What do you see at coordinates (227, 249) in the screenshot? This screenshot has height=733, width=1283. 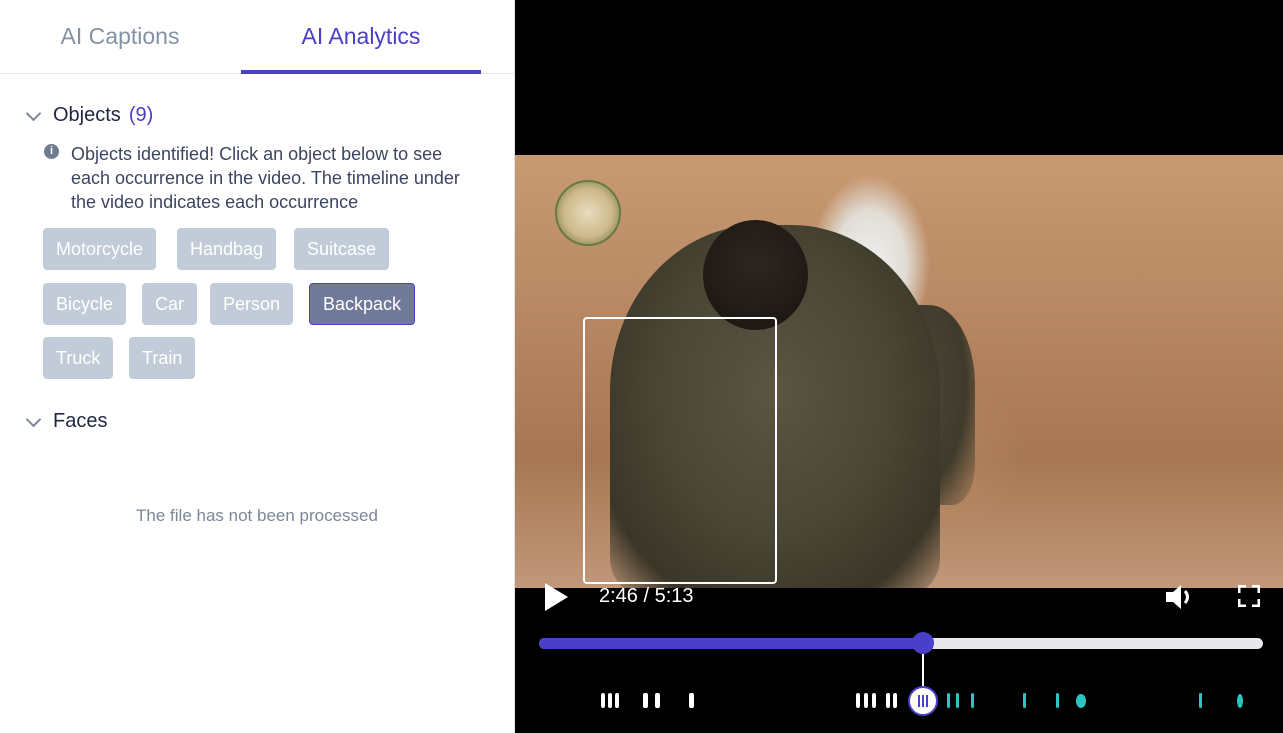 I see `object-chip-handbag: Handbag` at bounding box center [227, 249].